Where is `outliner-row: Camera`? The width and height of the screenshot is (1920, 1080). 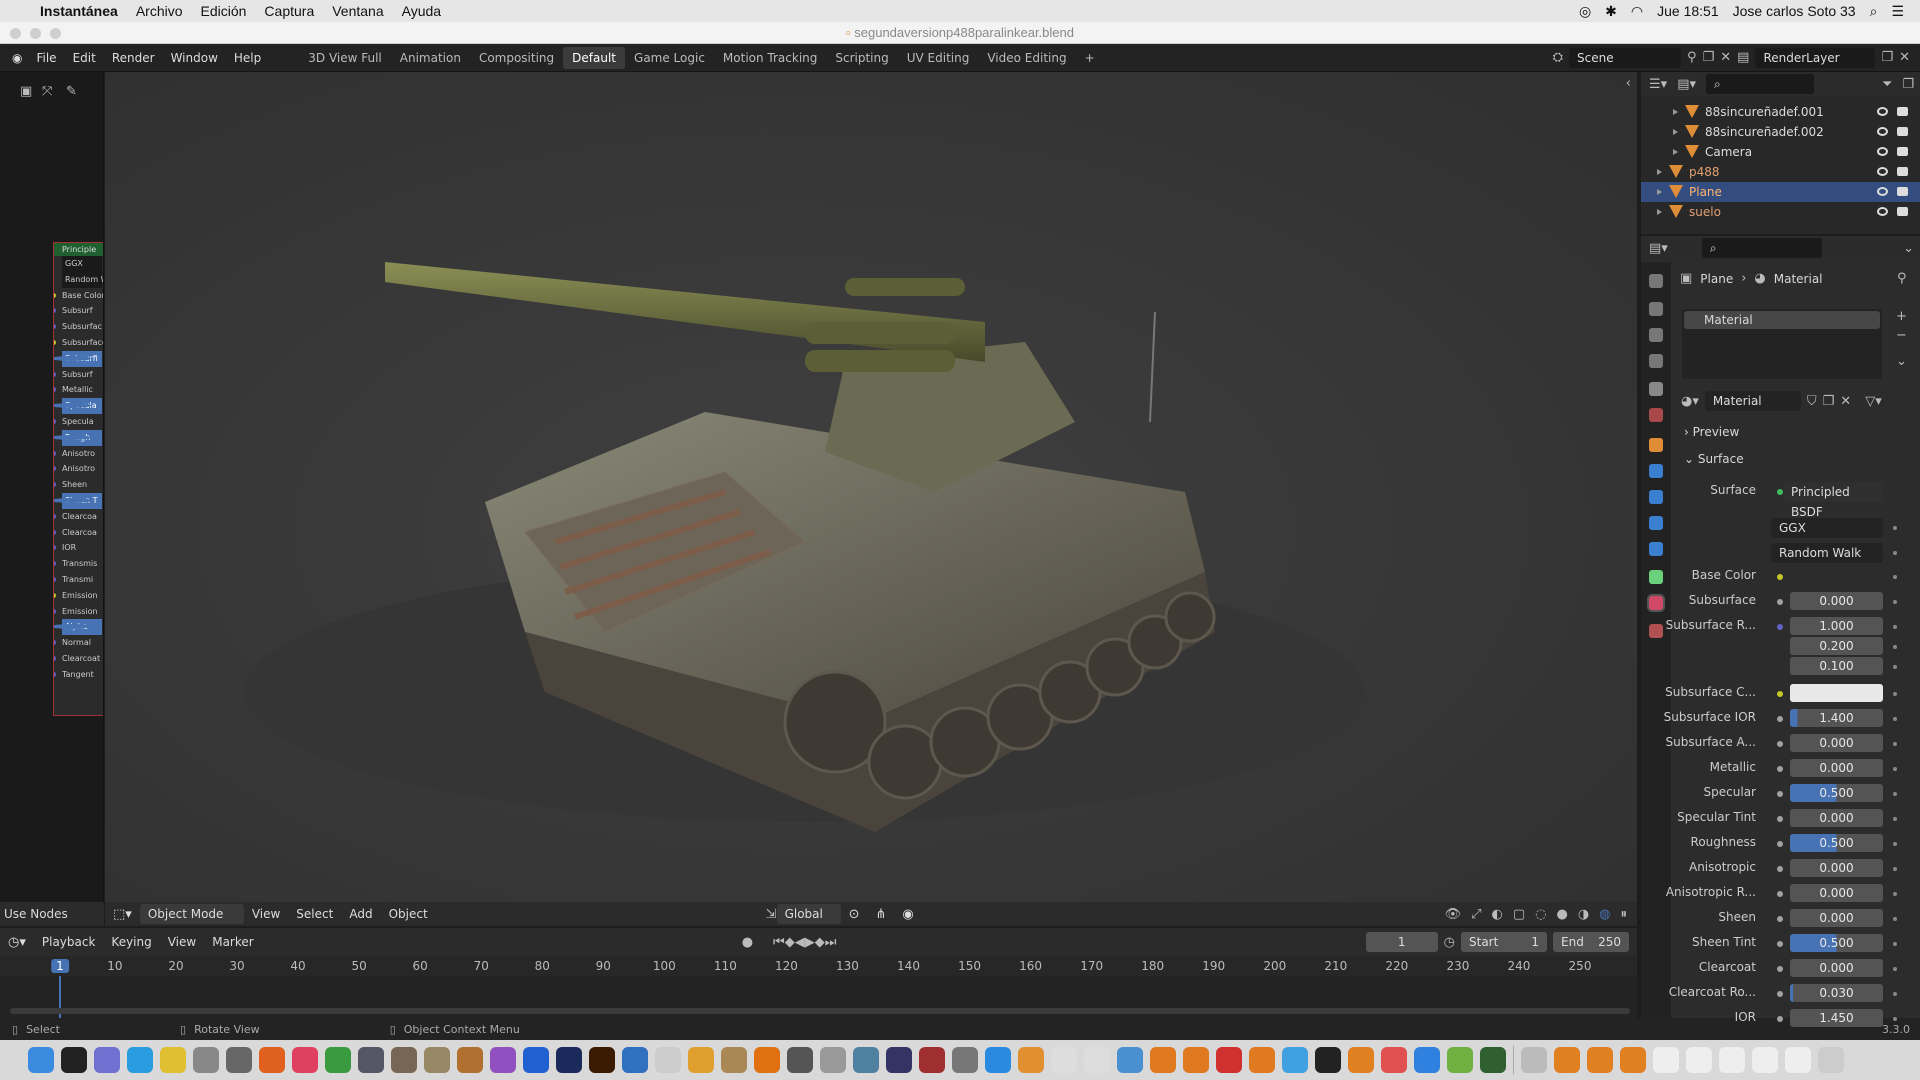
outliner-row: Camera is located at coordinates (1780, 152).